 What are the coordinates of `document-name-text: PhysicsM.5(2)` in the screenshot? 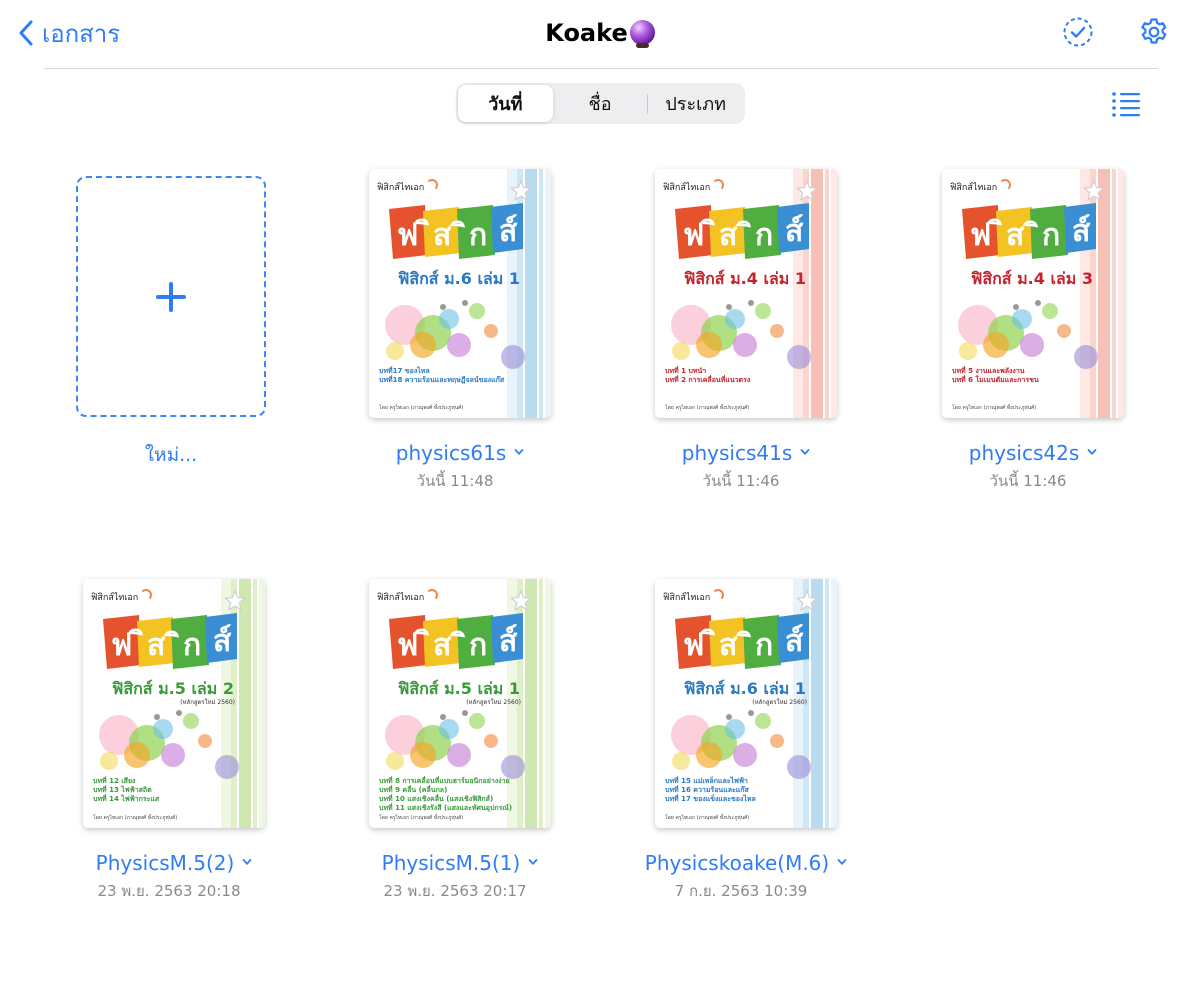 It's located at (165, 863).